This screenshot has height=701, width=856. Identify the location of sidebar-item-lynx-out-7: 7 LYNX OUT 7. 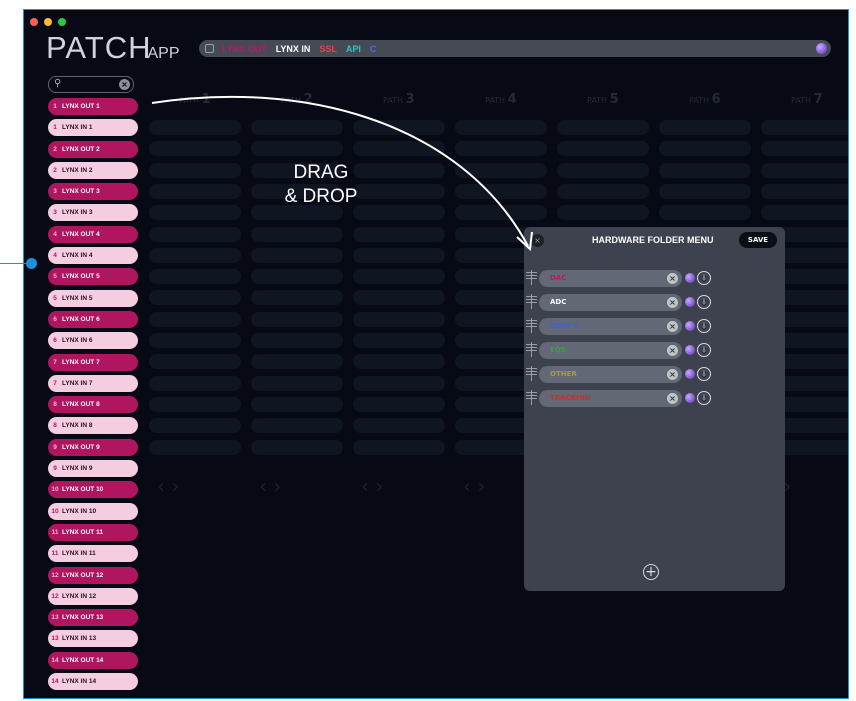
(93, 362).